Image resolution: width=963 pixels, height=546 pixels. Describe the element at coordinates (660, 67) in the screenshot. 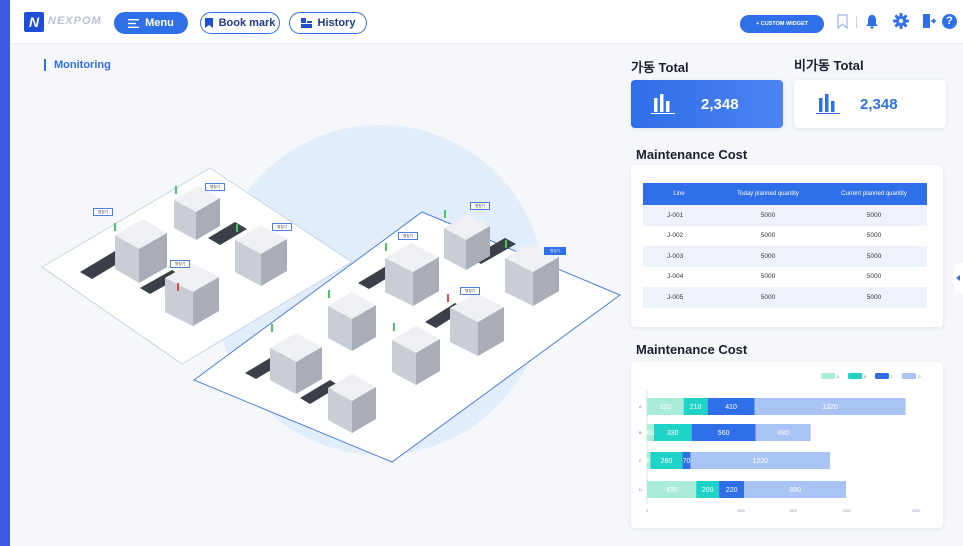

I see `running-total-label: 가동 Total` at that location.